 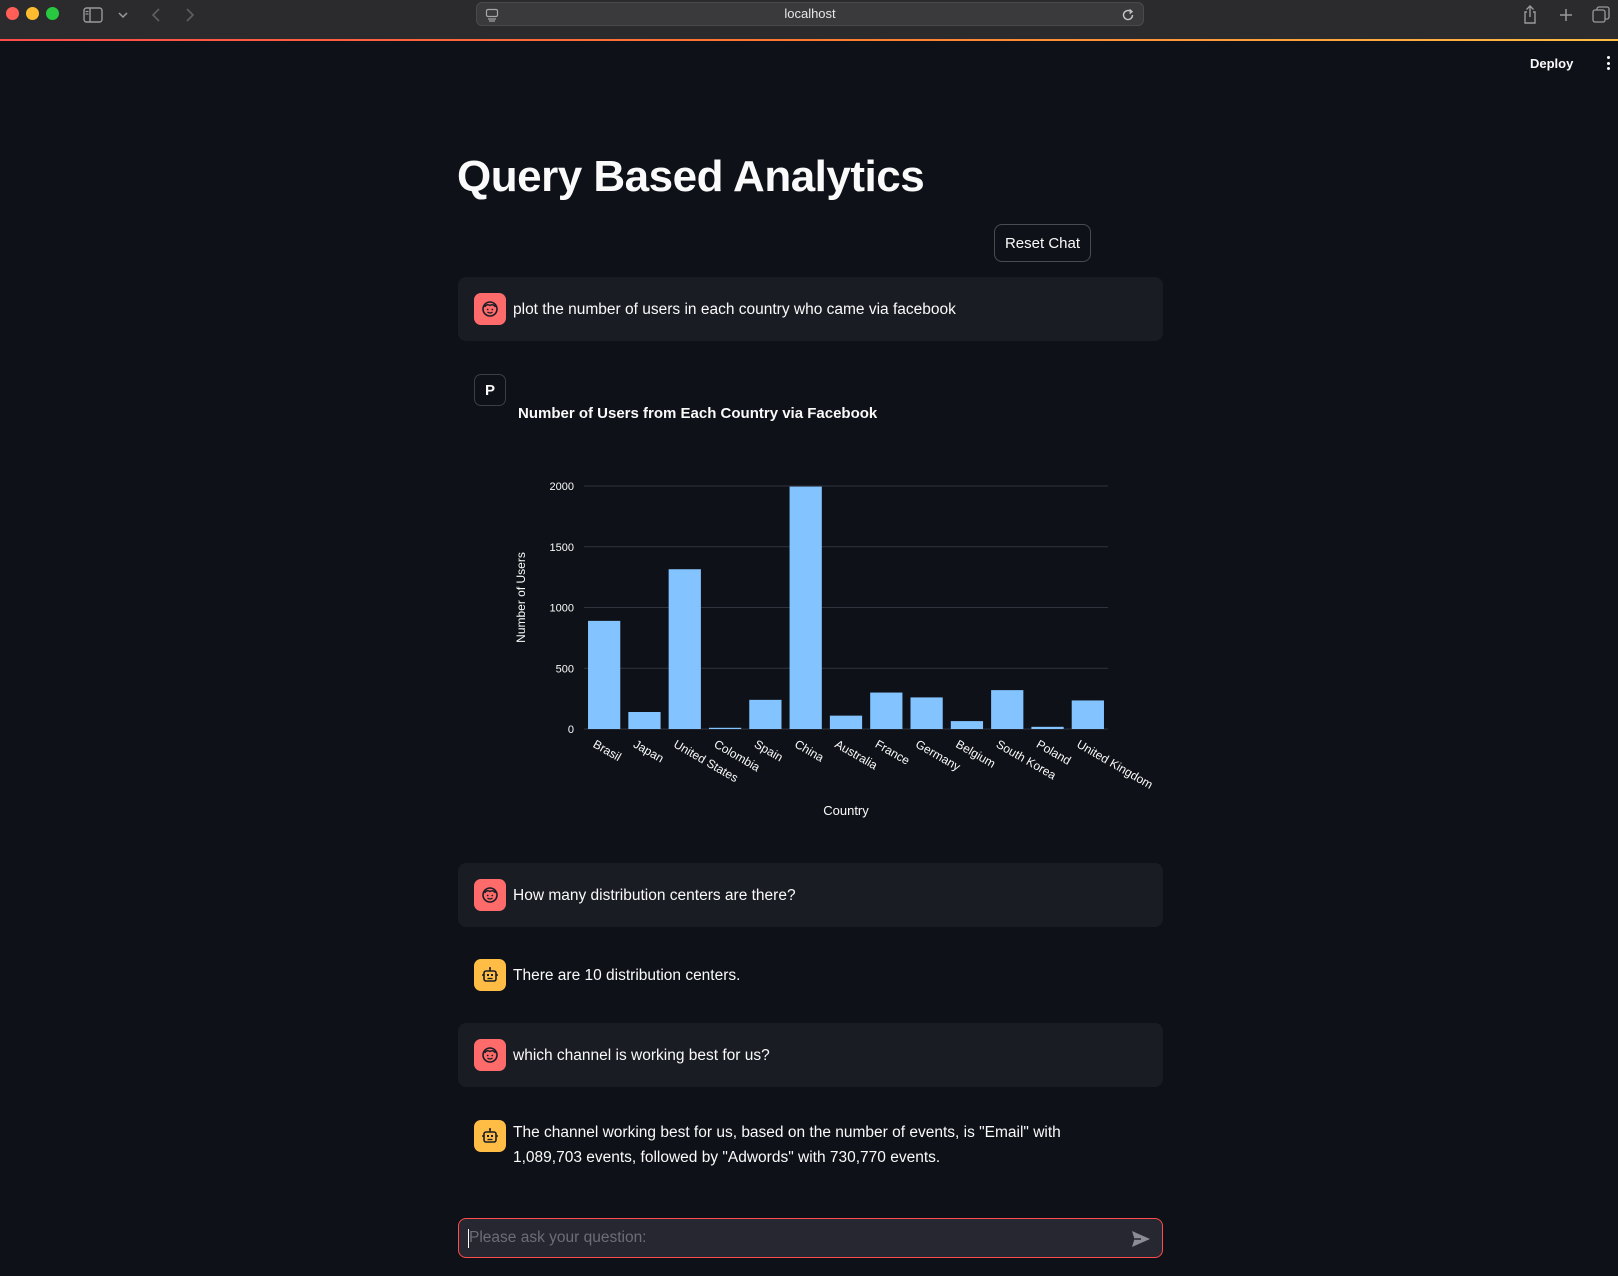 What do you see at coordinates (607, 750) in the screenshot?
I see `x-tick-label: Brasil` at bounding box center [607, 750].